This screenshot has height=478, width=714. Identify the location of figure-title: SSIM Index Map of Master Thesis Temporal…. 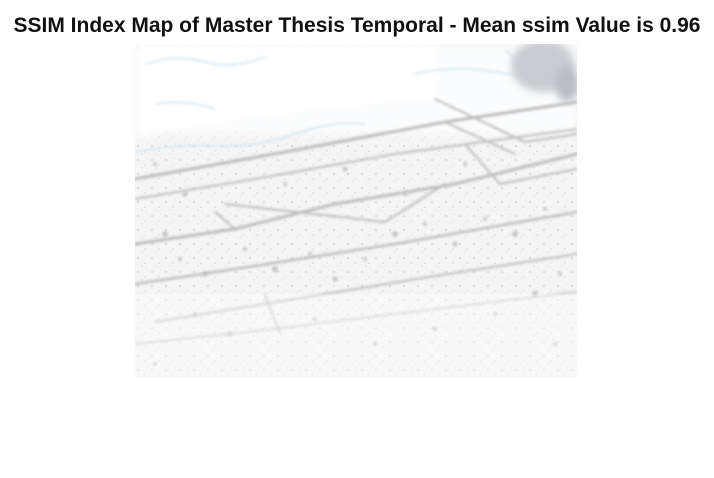
(357, 25).